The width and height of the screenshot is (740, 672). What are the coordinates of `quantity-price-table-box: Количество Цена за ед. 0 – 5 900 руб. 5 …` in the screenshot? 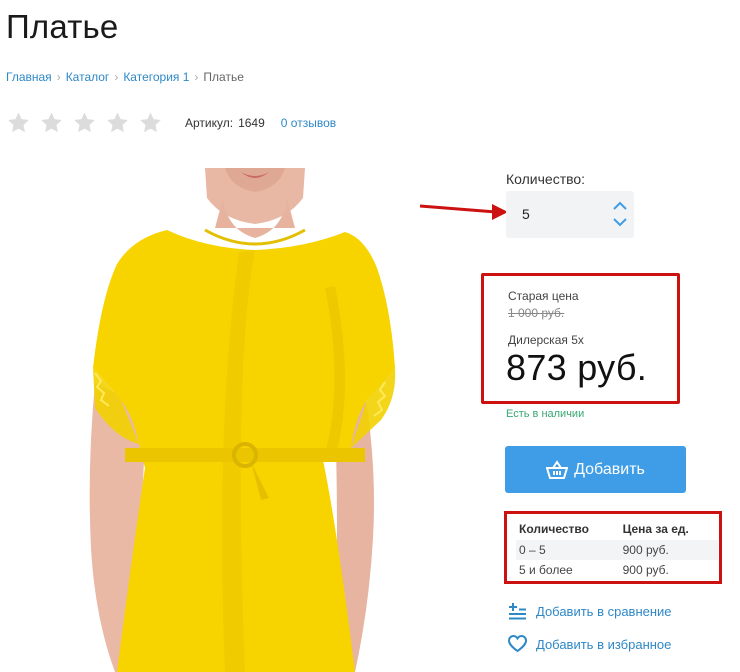 It's located at (613, 547).